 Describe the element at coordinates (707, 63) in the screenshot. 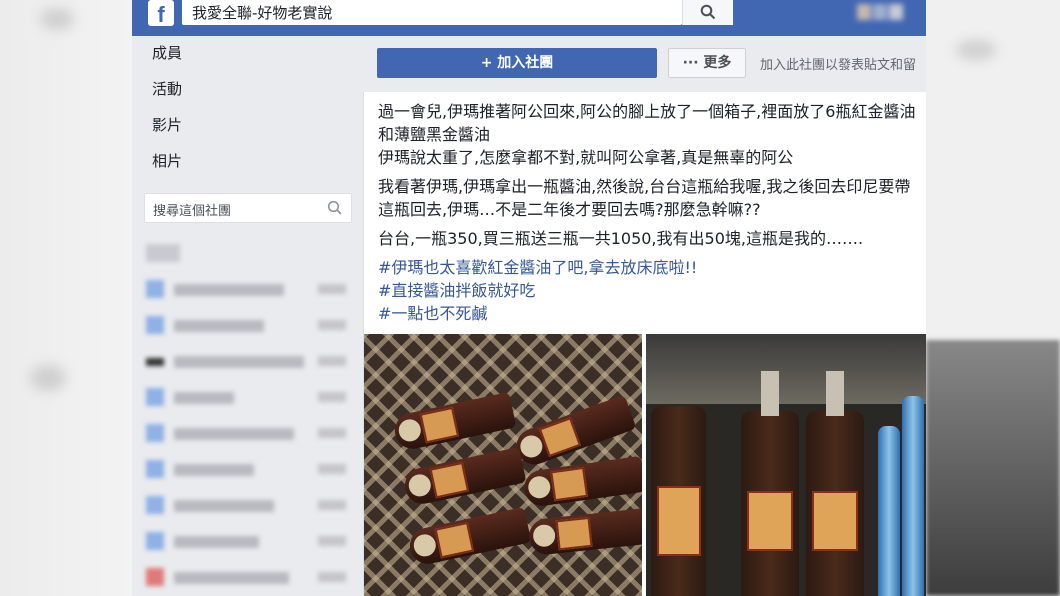

I see `more-button: ··· 更多` at that location.